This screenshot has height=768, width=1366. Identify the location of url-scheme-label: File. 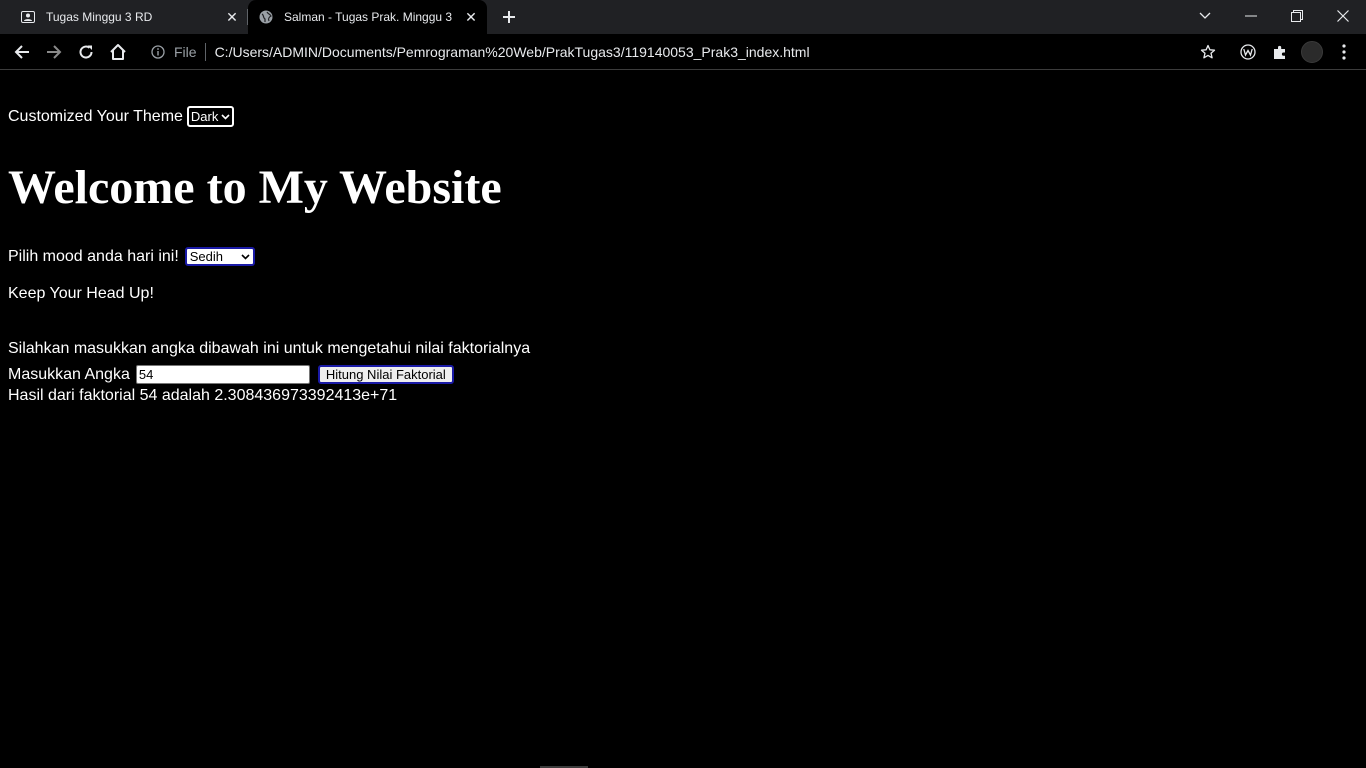
(185, 52).